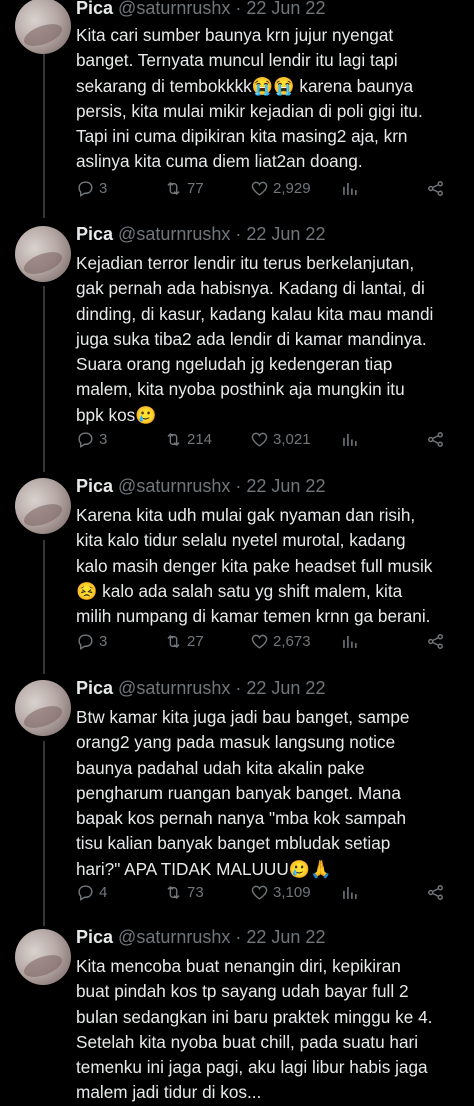 The width and height of the screenshot is (474, 1106). I want to click on tweet-actions: 3 77 2,929, so click(266, 188).